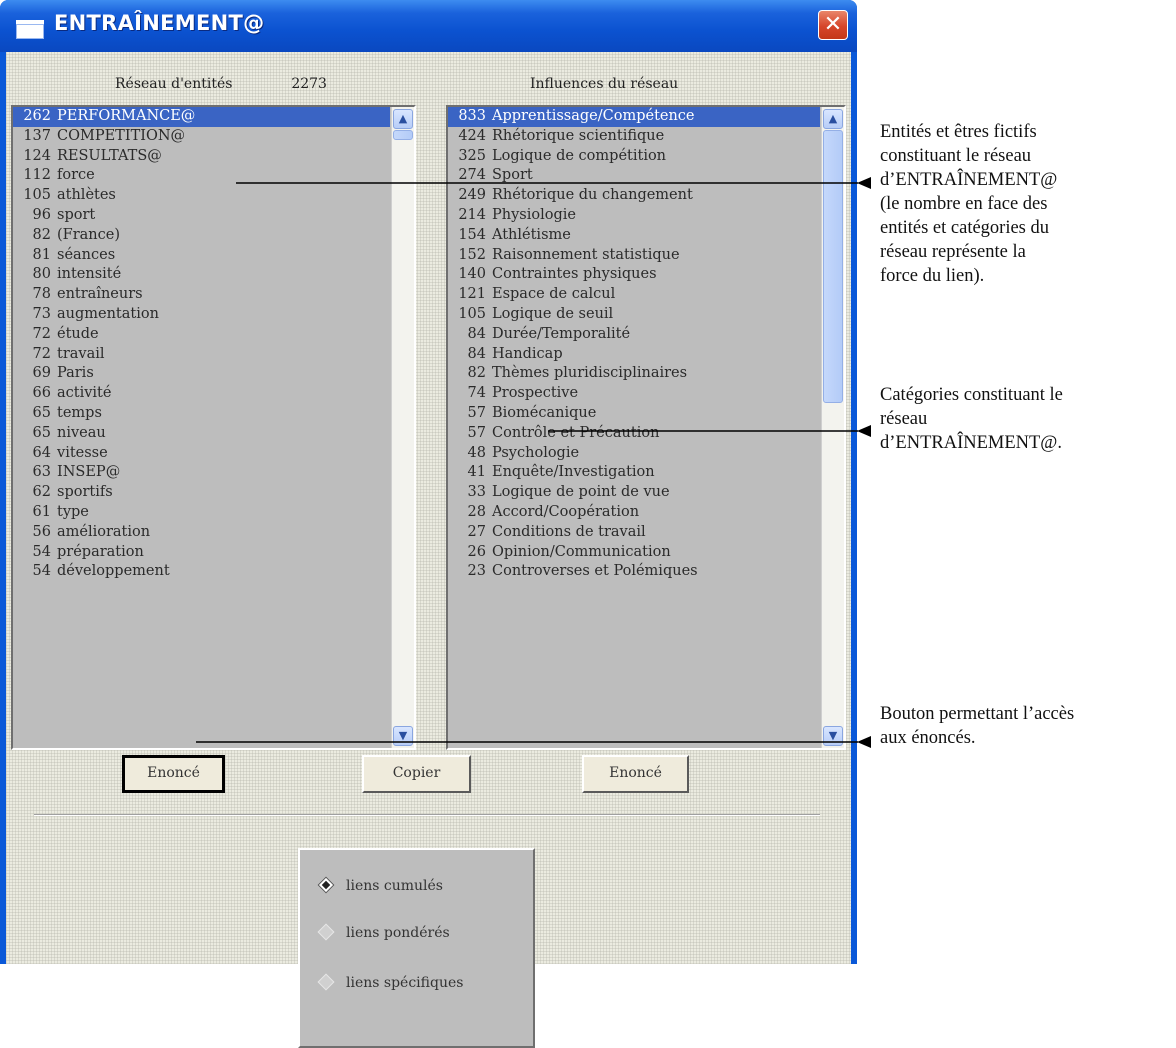  What do you see at coordinates (405, 983) in the screenshot?
I see `radio-label: liens spécifiques` at bounding box center [405, 983].